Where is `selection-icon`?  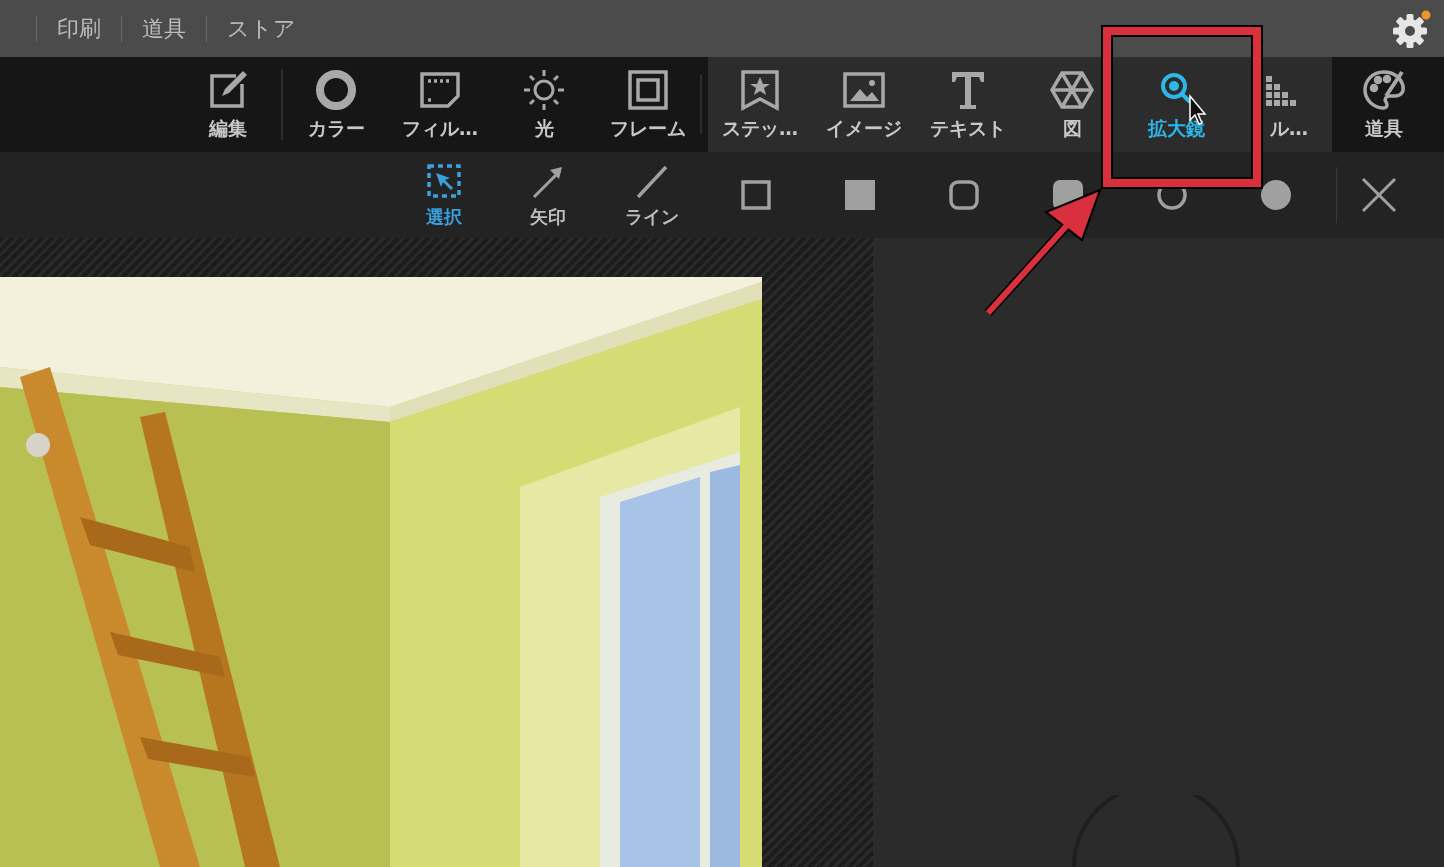
selection-icon is located at coordinates (444, 181).